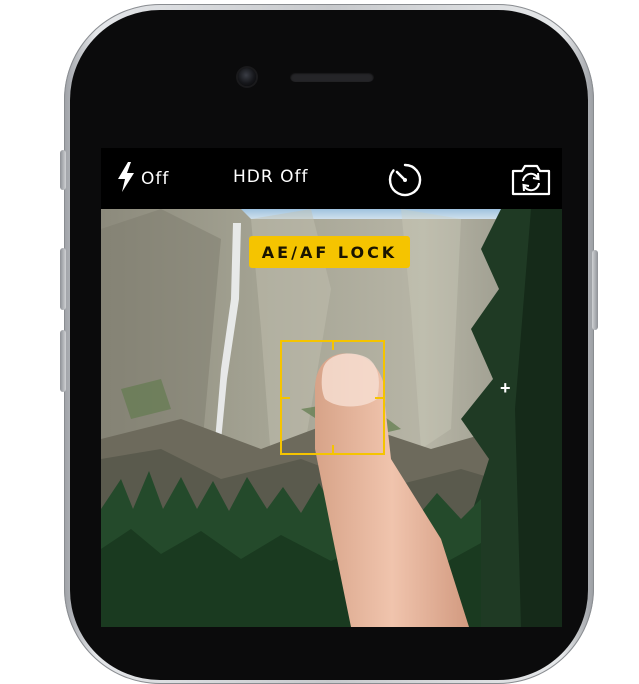  Describe the element at coordinates (155, 179) in the screenshot. I see `flash-label: Off` at that location.